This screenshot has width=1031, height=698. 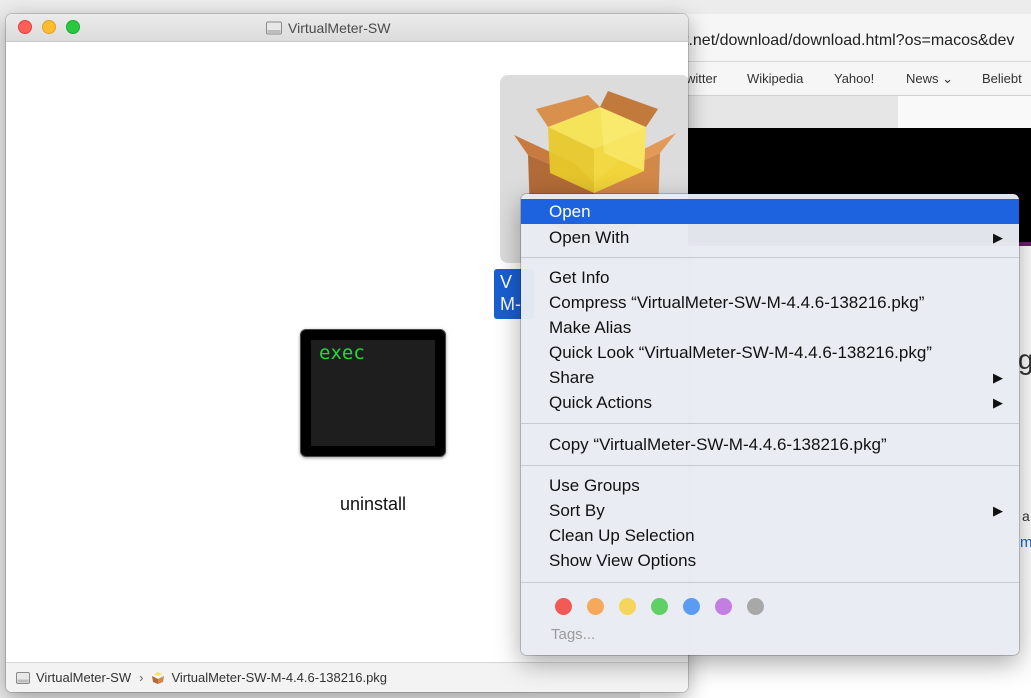 What do you see at coordinates (572, 377) in the screenshot?
I see `menu-item-label: Share` at bounding box center [572, 377].